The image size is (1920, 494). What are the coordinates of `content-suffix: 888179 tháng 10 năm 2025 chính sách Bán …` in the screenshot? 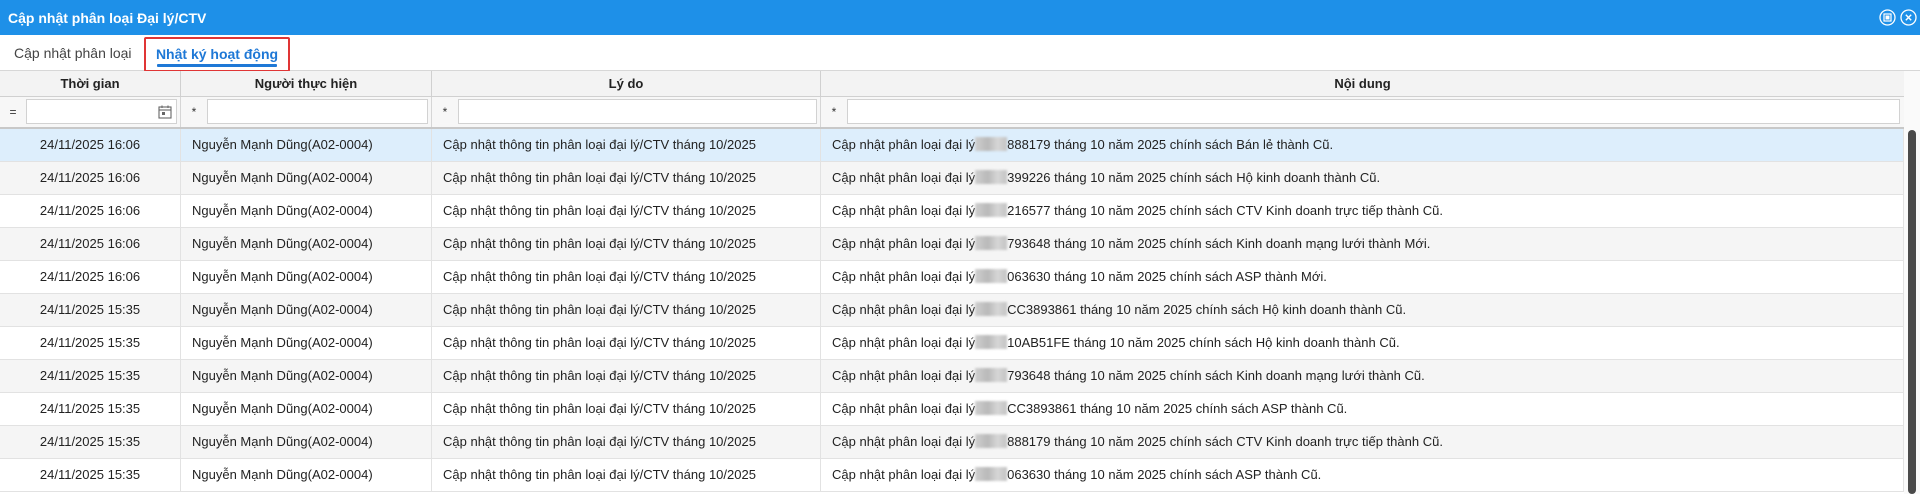 It's located at (1170, 144).